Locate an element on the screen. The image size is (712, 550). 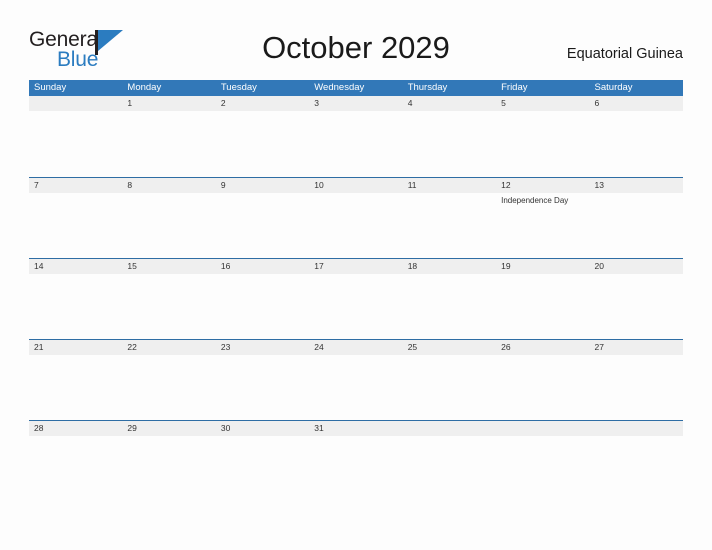
weekday-header-saturday: Saturday is located at coordinates (613, 87).